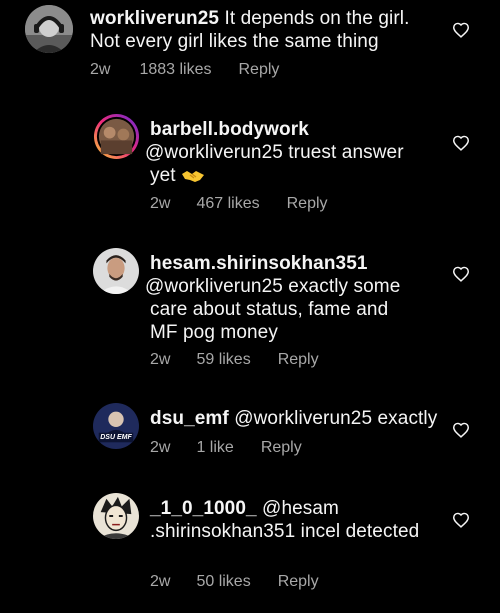 The height and width of the screenshot is (613, 500). What do you see at coordinates (154, 18) in the screenshot?
I see `comment-username: workliverun25` at bounding box center [154, 18].